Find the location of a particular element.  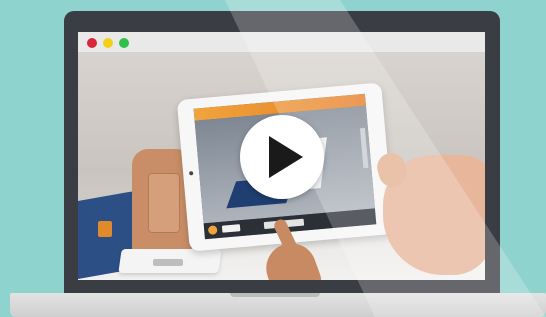

tablet-app-side-tabs is located at coordinates (364, 148).